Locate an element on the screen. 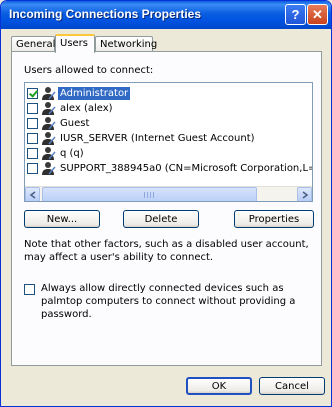 The height and width of the screenshot is (407, 332). tab-users: Users is located at coordinates (75, 43).